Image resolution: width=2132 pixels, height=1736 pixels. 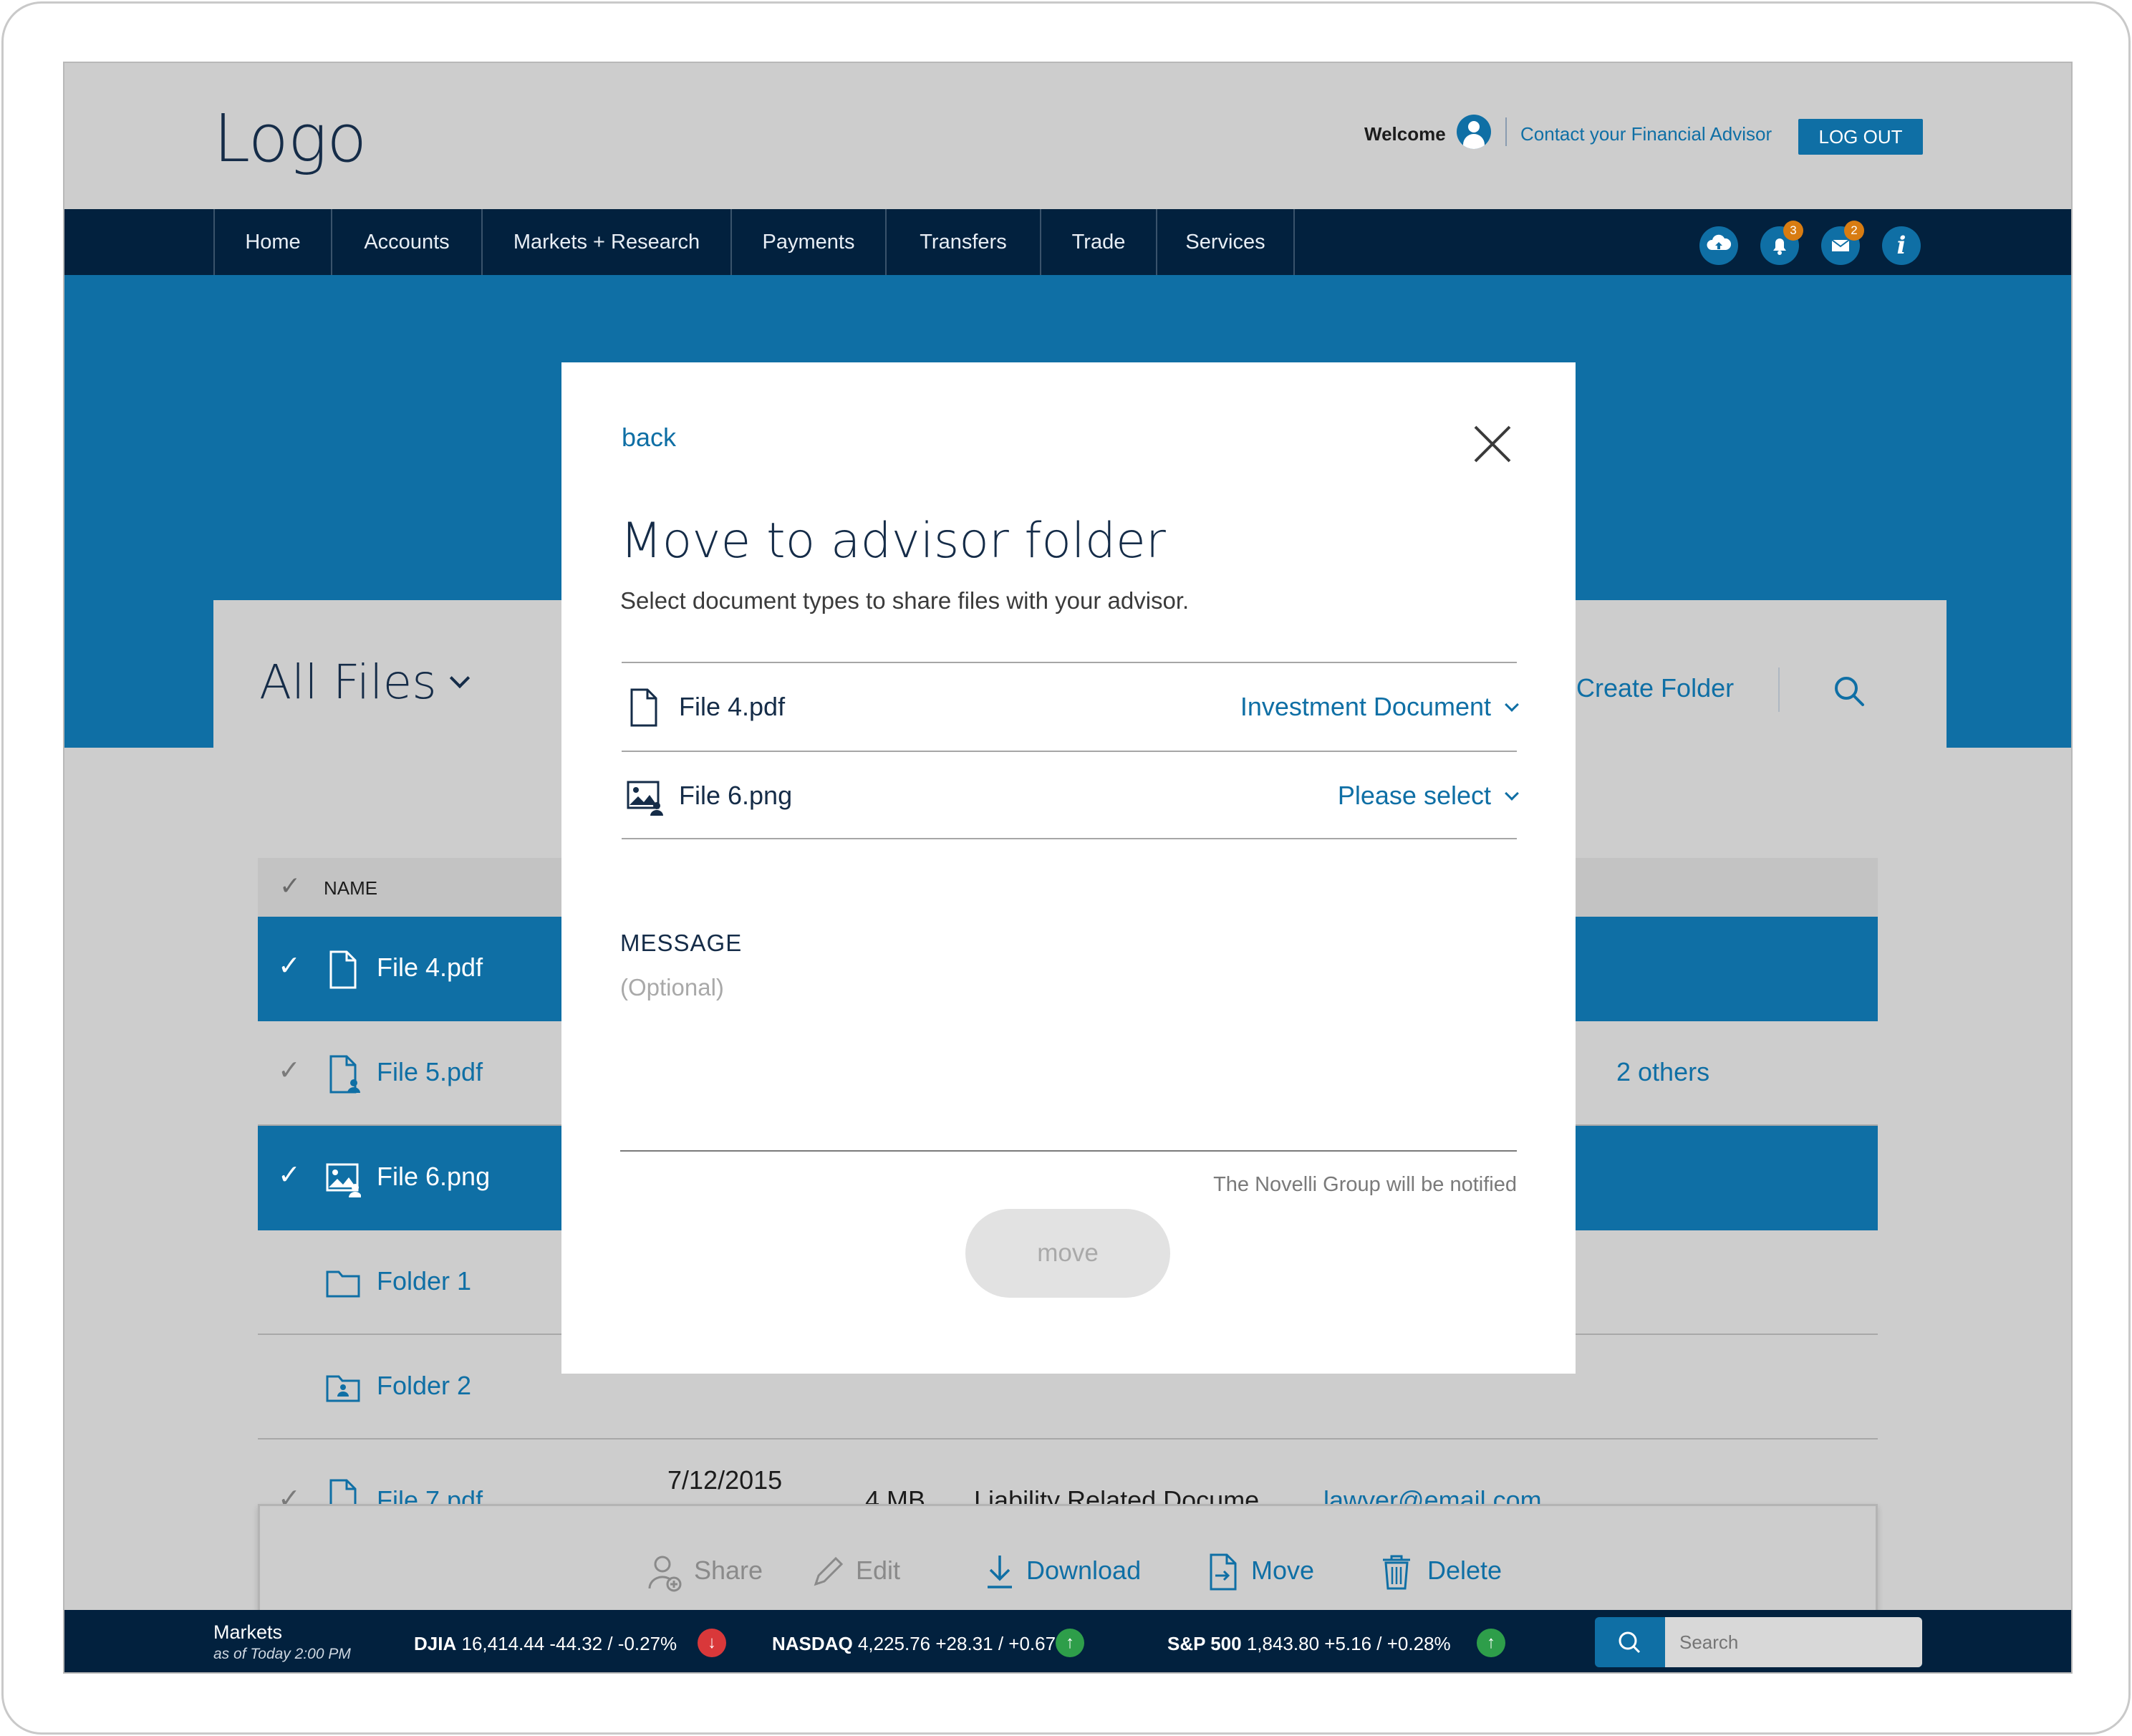 I want to click on modal-title: Move to advisor folder, so click(x=893, y=541).